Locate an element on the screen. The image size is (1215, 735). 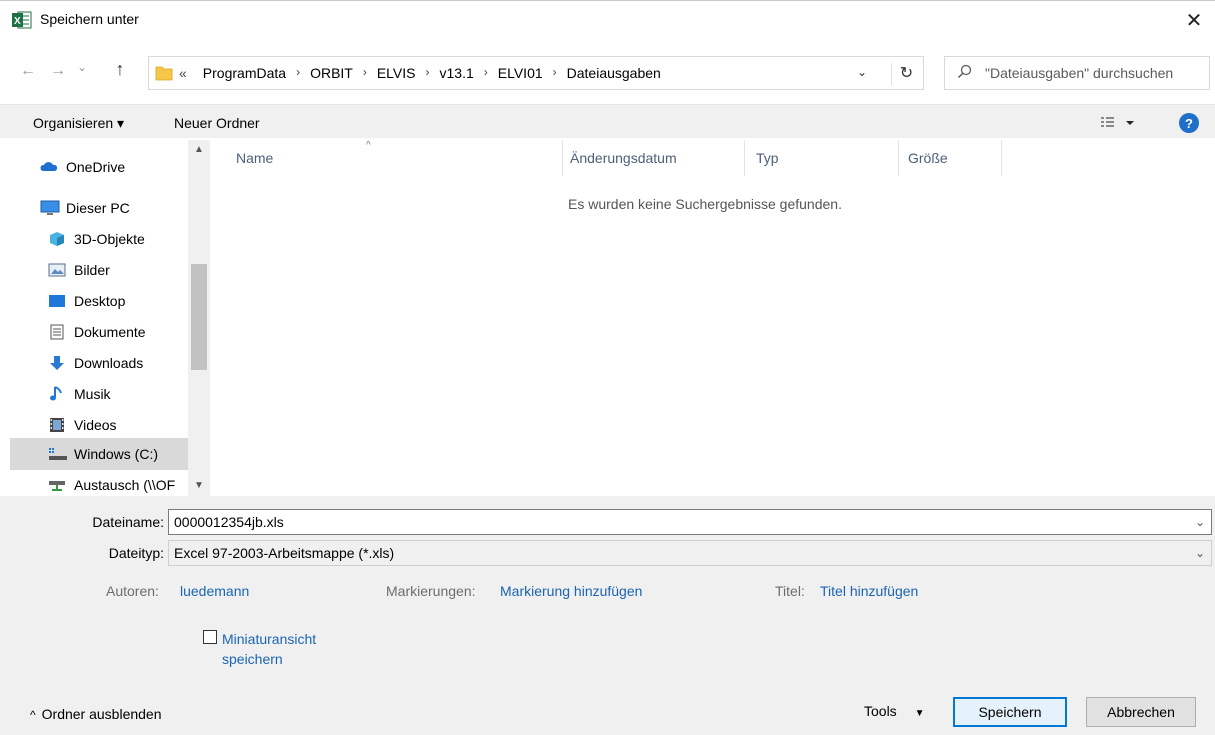
tags-label: Markierungen: is located at coordinates (431, 591).